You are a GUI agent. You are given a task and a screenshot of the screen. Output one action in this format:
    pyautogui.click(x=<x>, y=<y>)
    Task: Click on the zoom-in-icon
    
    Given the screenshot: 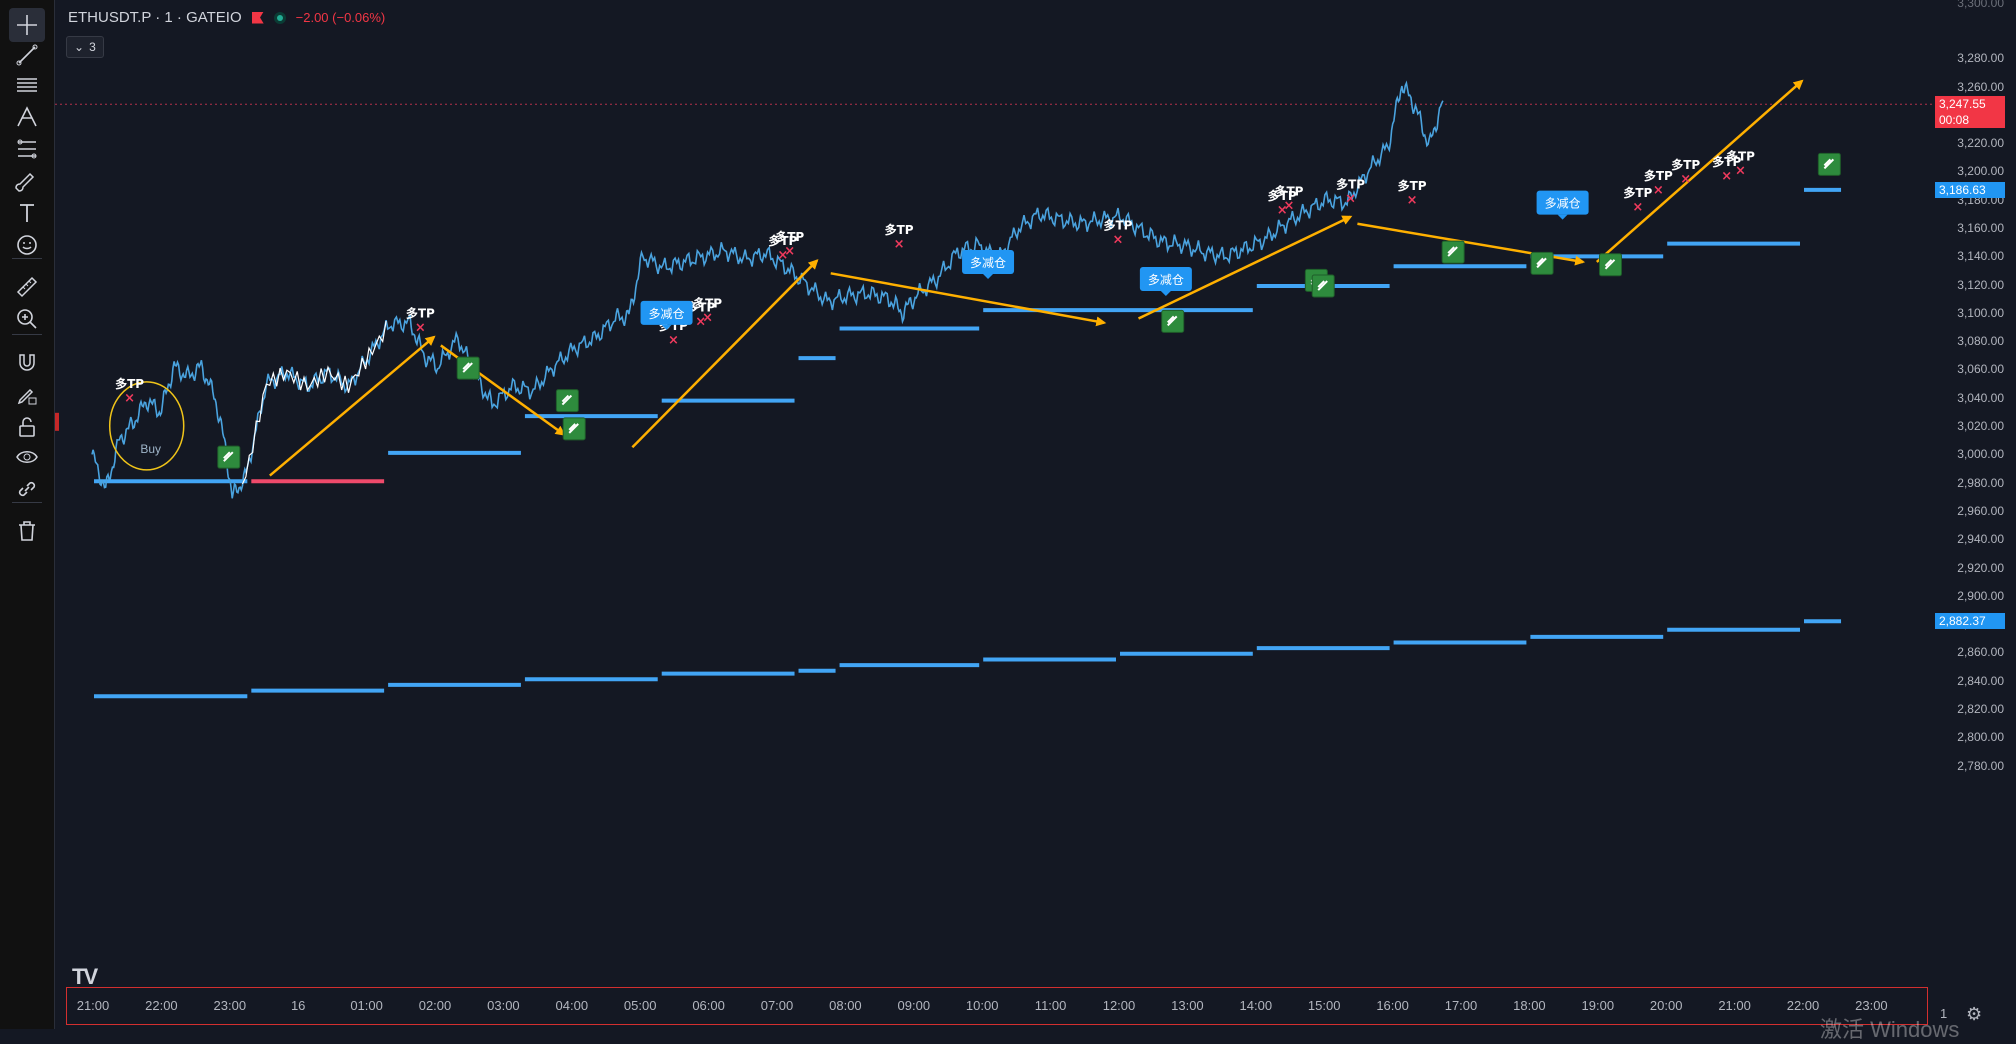 What is the action you would take?
    pyautogui.click(x=27, y=319)
    